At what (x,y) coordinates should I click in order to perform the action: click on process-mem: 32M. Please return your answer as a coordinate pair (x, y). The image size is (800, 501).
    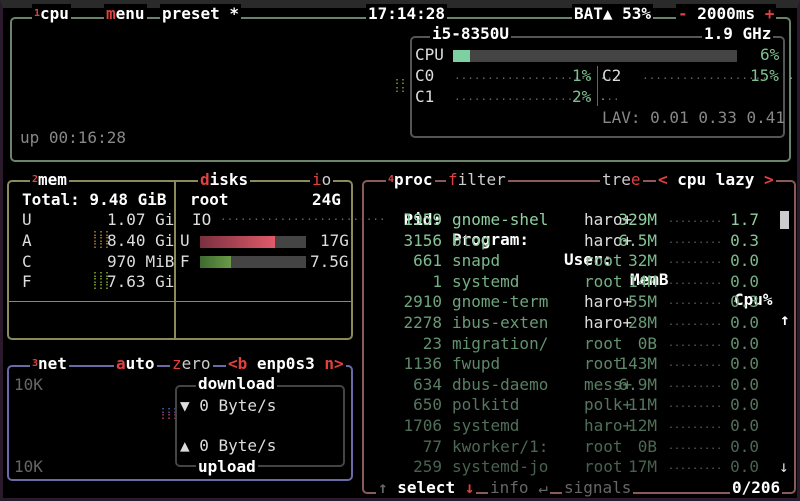
    Looking at the image, I should click on (642, 261).